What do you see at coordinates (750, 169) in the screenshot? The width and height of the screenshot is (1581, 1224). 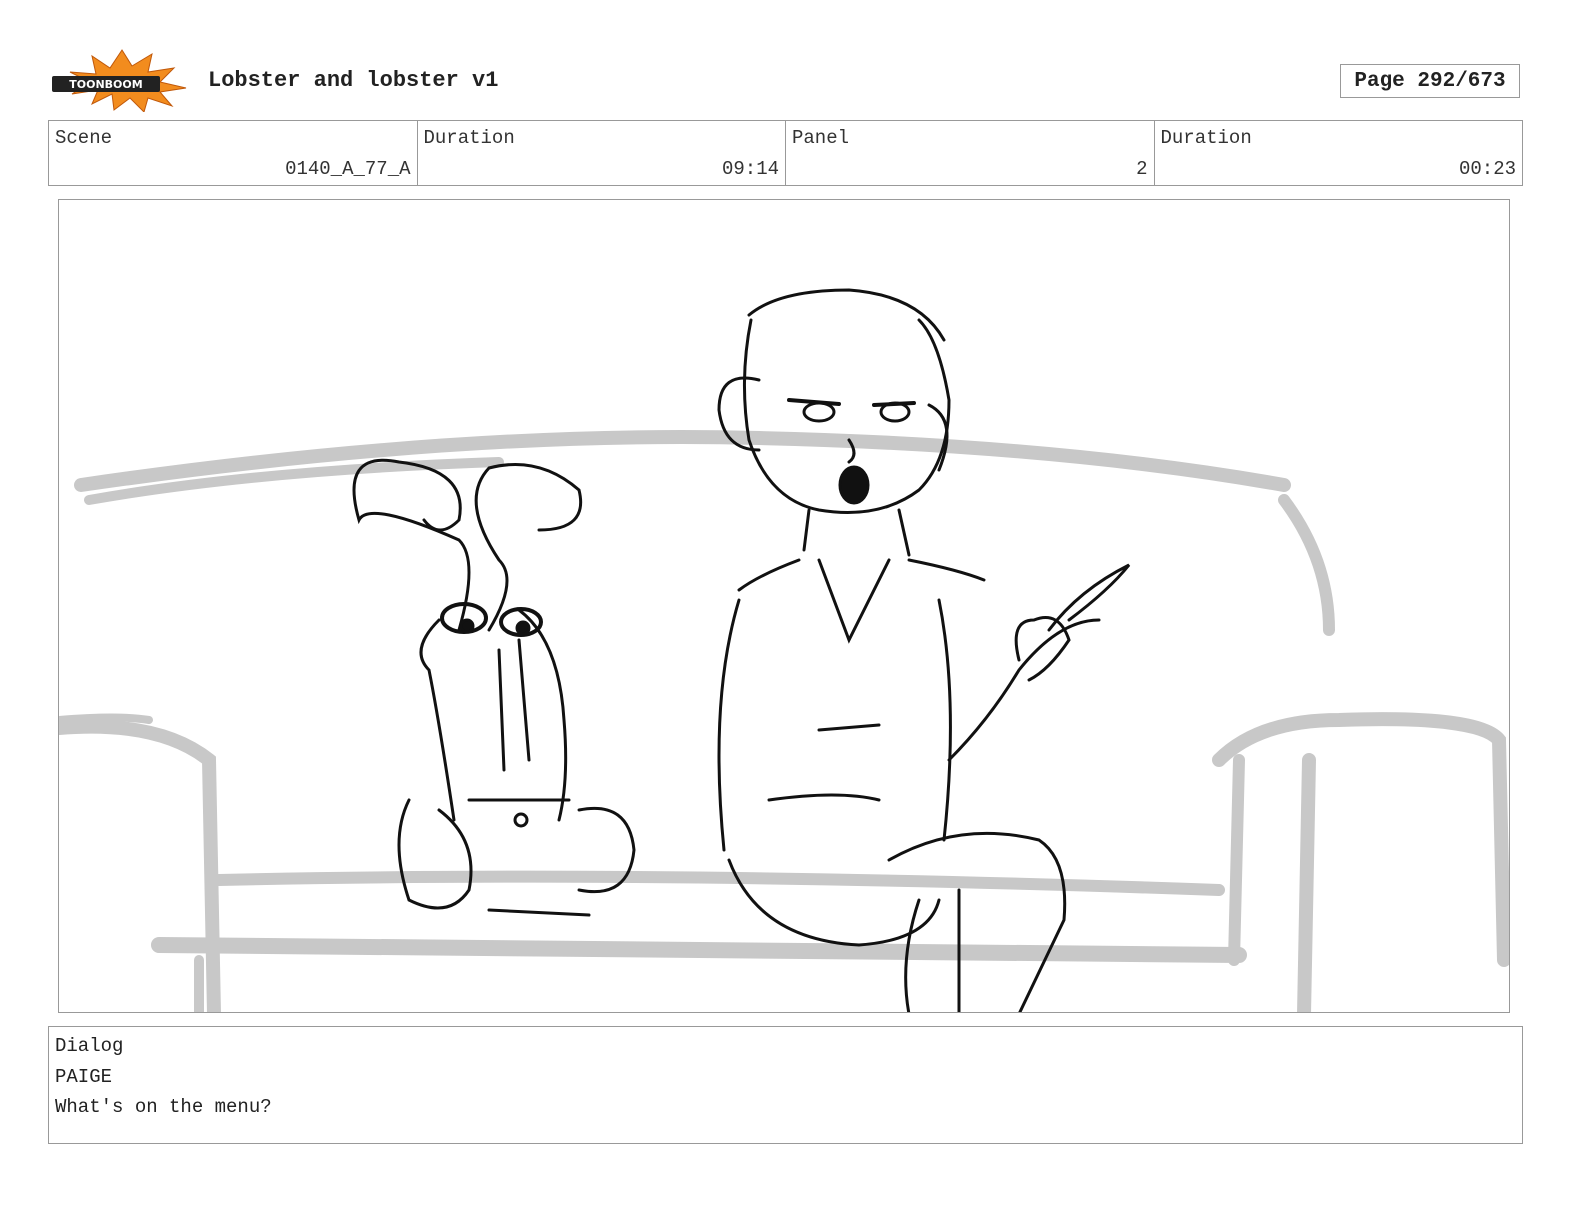 I see `scene-duration-value: 09:14` at bounding box center [750, 169].